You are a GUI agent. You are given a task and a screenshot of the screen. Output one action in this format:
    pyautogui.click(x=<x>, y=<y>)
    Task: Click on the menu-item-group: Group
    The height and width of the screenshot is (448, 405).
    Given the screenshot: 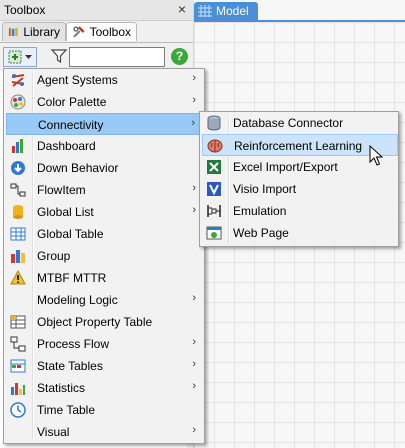 What is the action you would take?
    pyautogui.click(x=104, y=256)
    